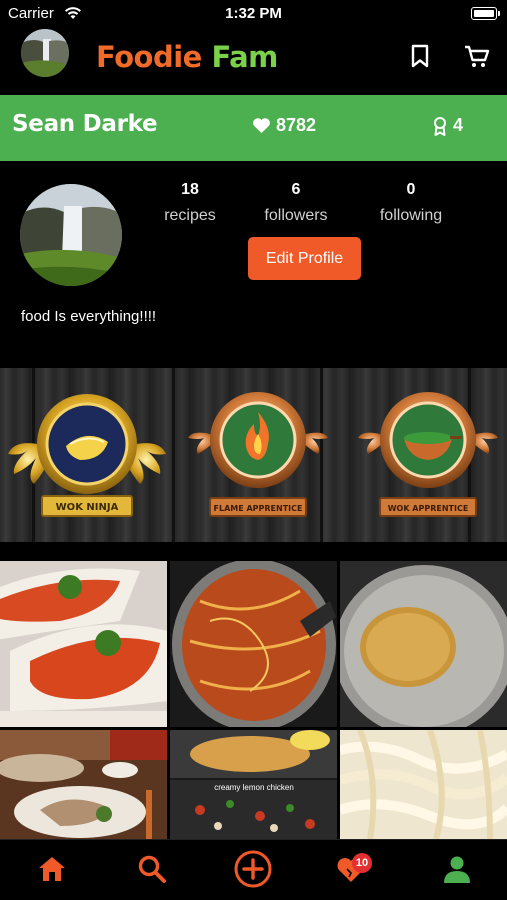 The height and width of the screenshot is (900, 507). Describe the element at coordinates (190, 189) in the screenshot. I see `stat-recipes-value: 18` at that location.